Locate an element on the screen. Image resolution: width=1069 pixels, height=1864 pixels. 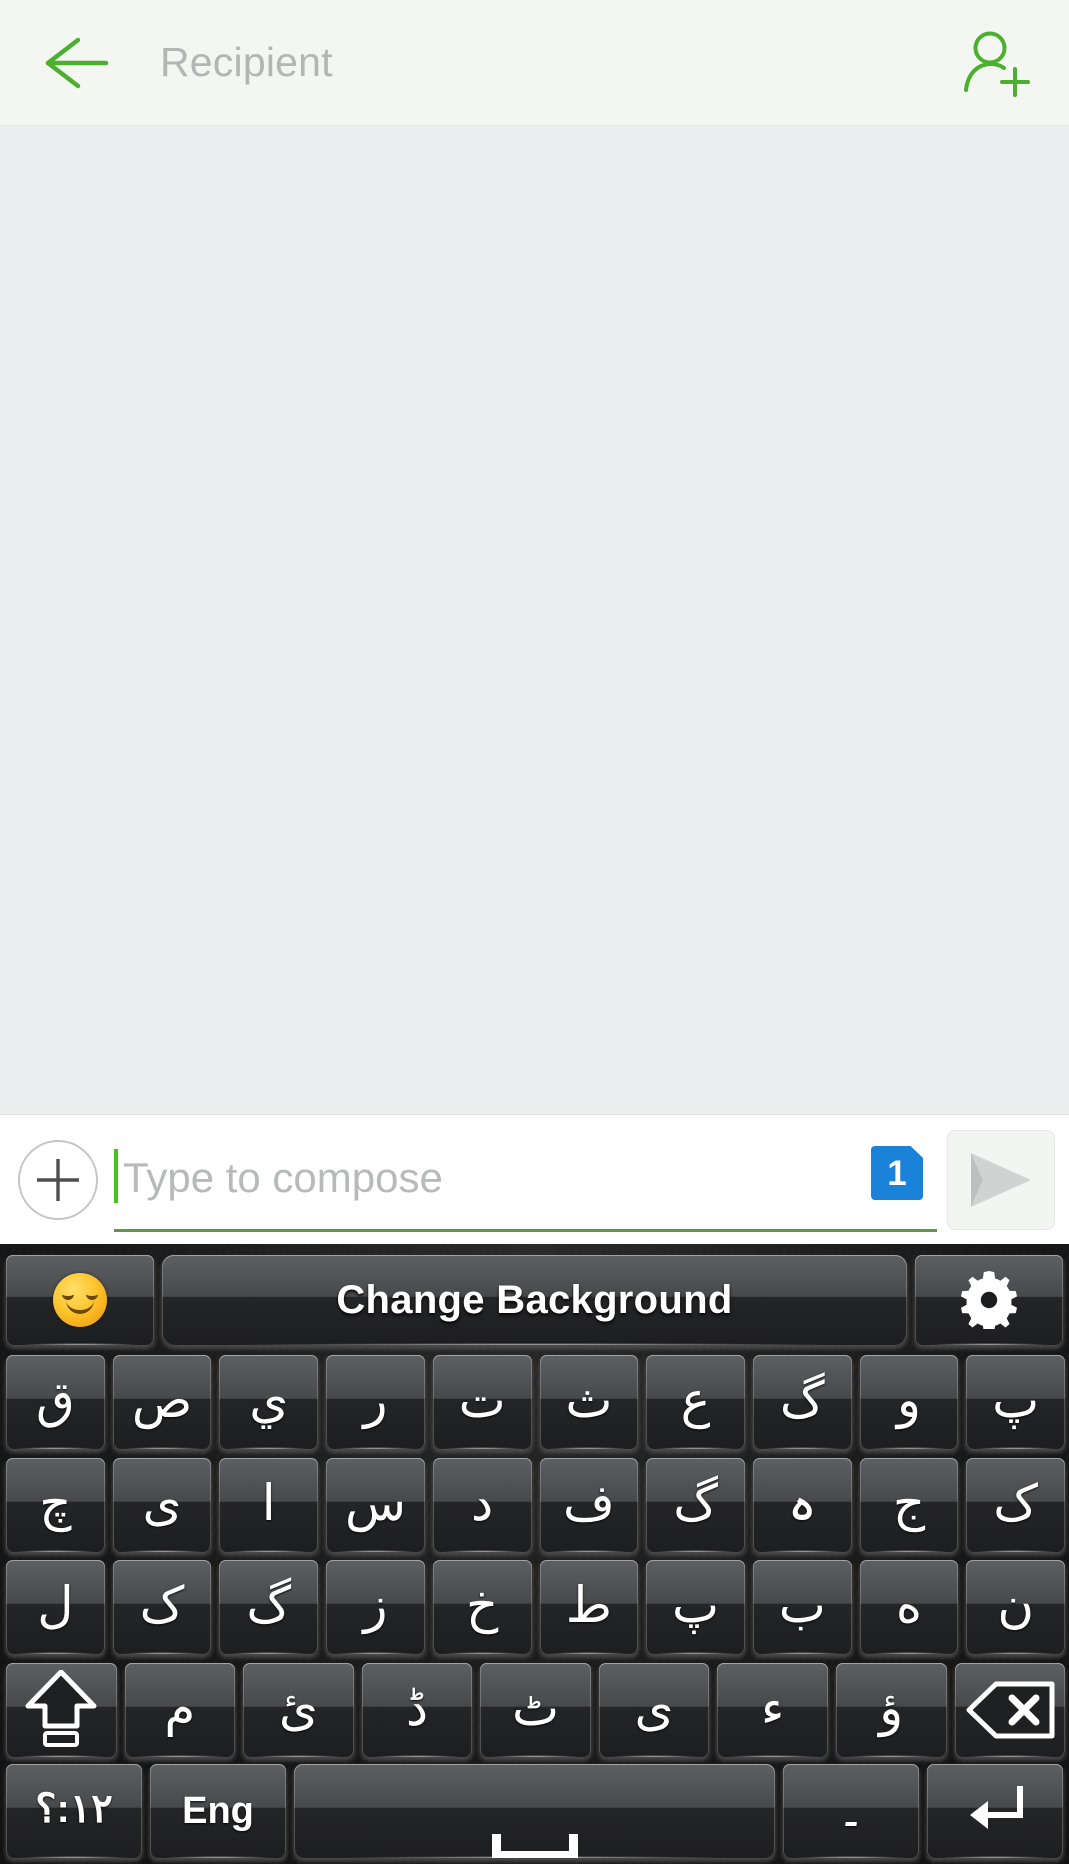
key-label: س is located at coordinates (375, 1502).